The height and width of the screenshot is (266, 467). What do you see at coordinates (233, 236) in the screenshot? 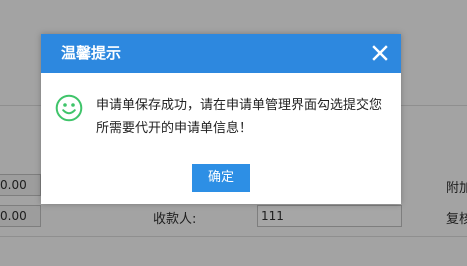
I see `divider` at bounding box center [233, 236].